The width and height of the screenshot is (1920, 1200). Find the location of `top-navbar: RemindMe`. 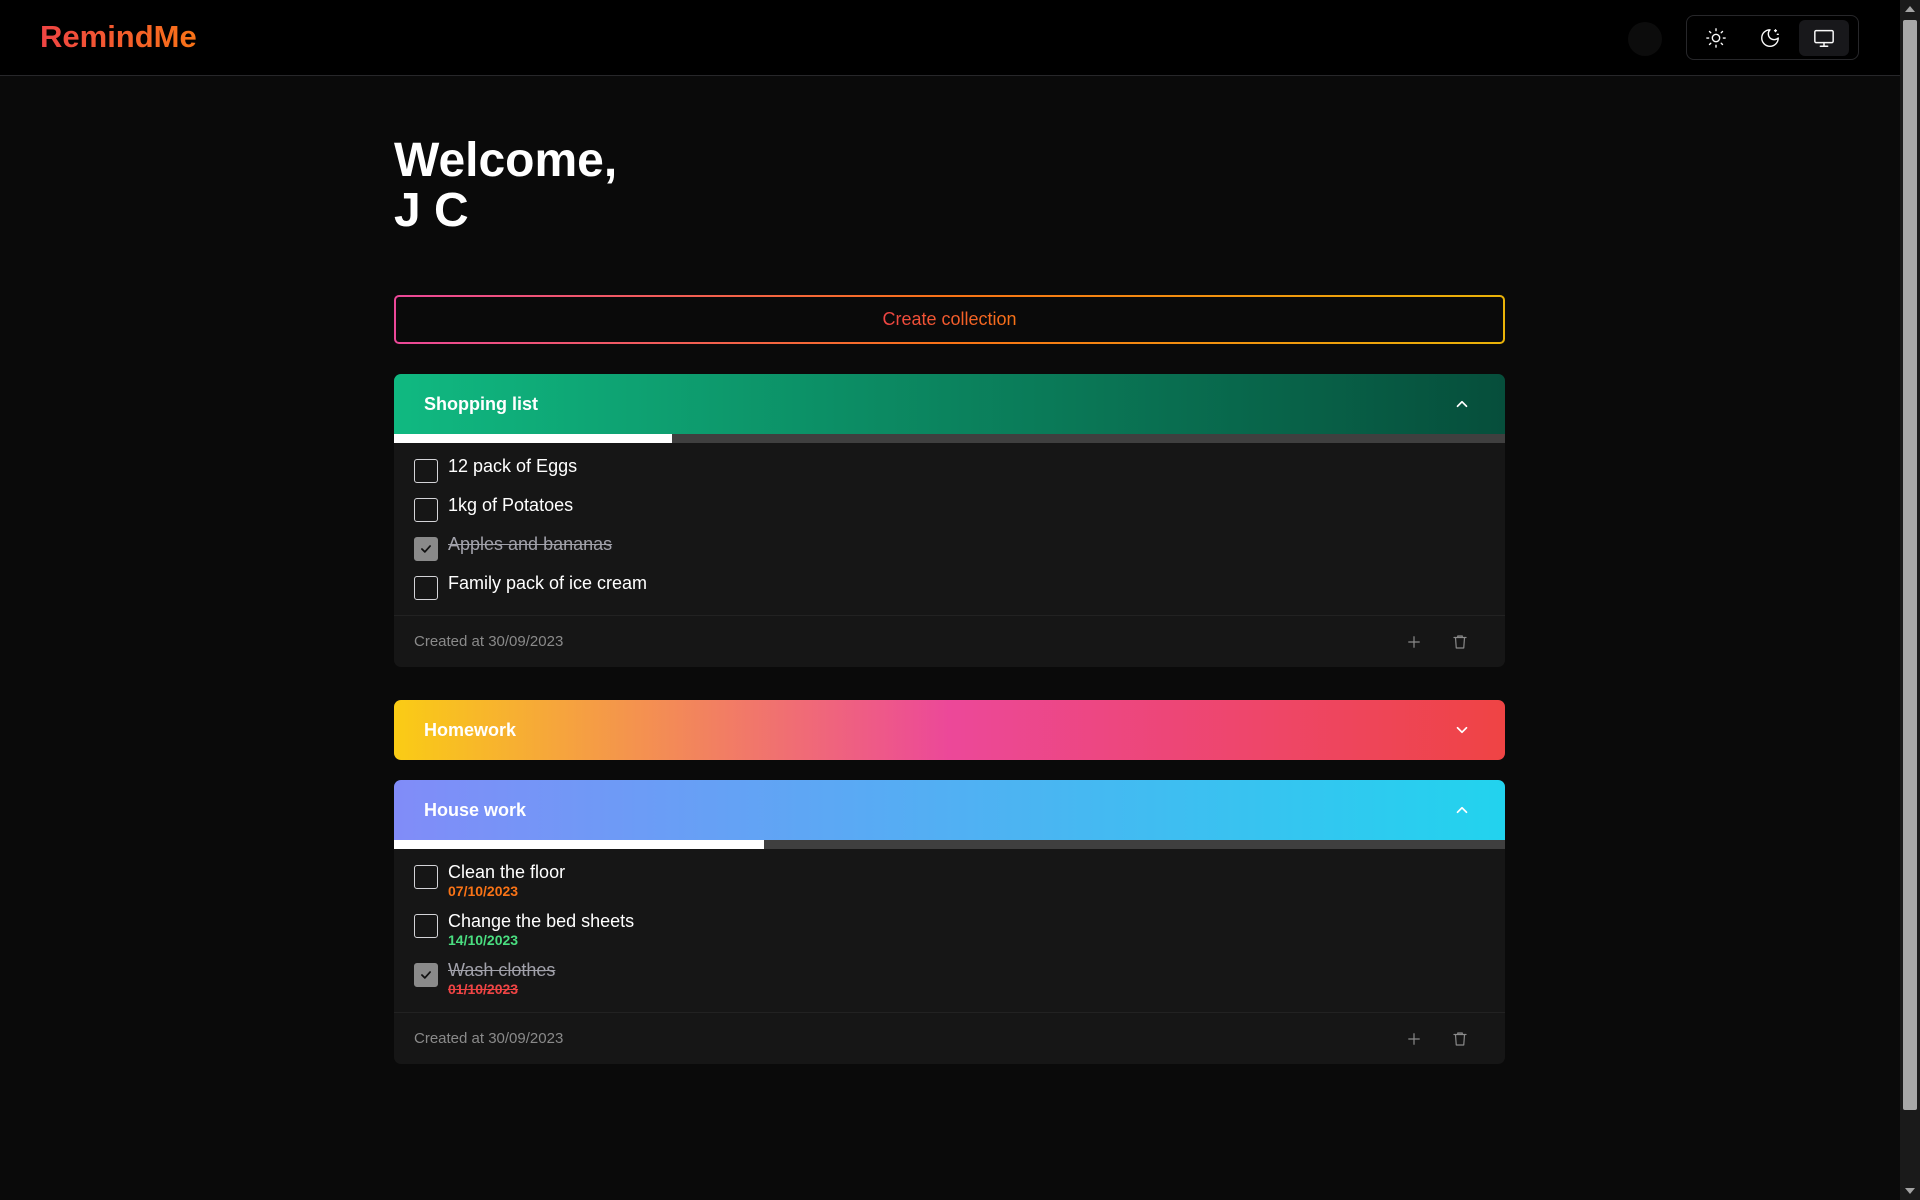

top-navbar: RemindMe is located at coordinates (950, 38).